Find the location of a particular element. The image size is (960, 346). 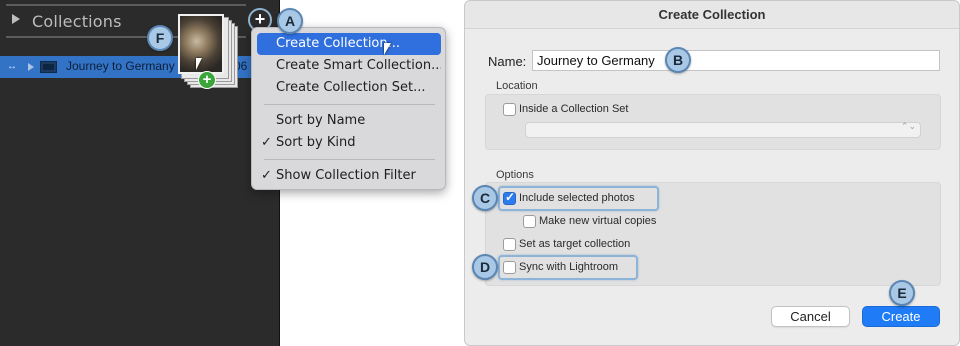

menu-item-label: Sort by Name is located at coordinates (321, 120).